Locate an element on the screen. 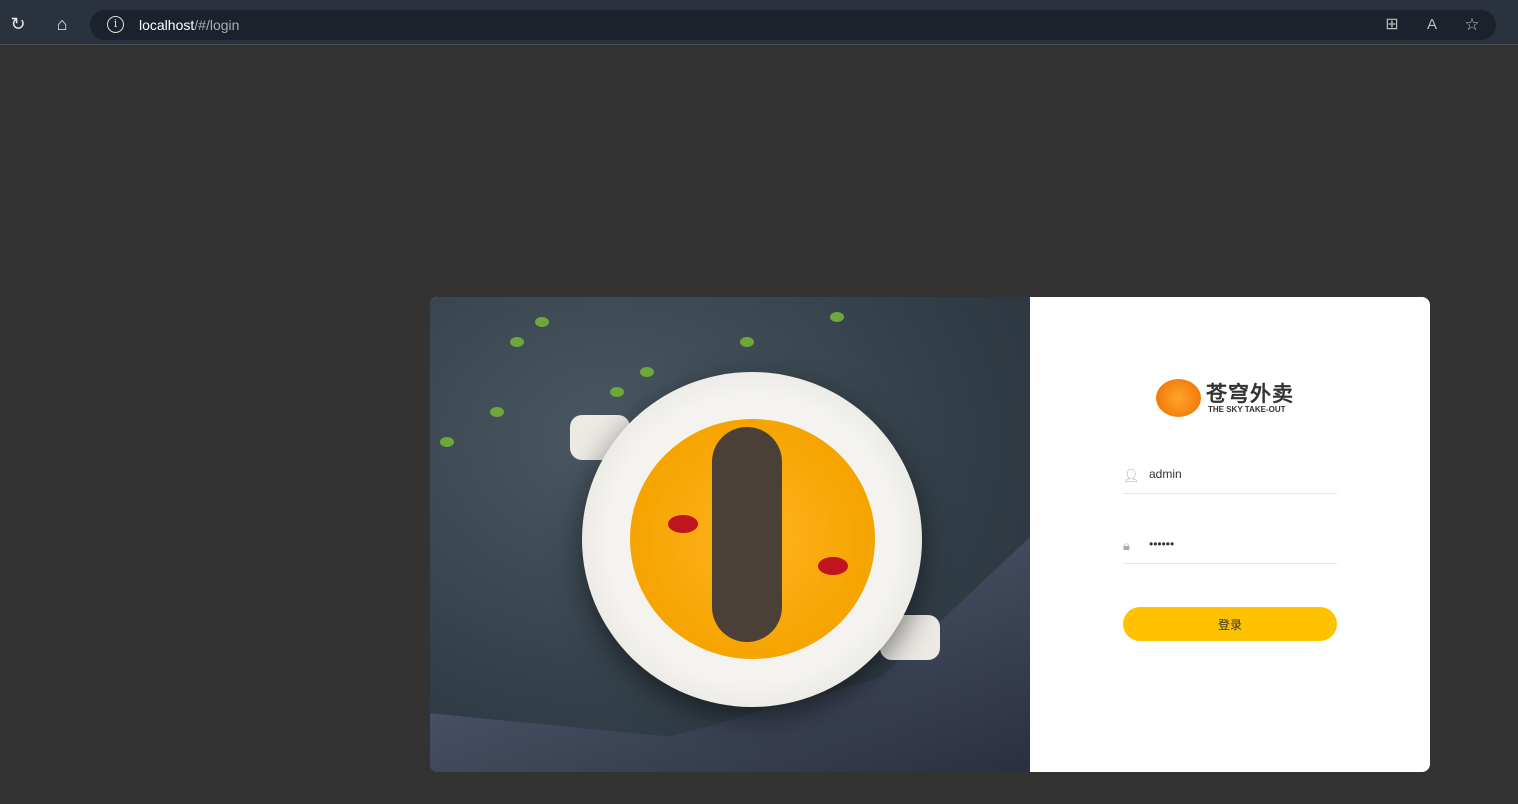  password-input is located at coordinates (1239, 544).